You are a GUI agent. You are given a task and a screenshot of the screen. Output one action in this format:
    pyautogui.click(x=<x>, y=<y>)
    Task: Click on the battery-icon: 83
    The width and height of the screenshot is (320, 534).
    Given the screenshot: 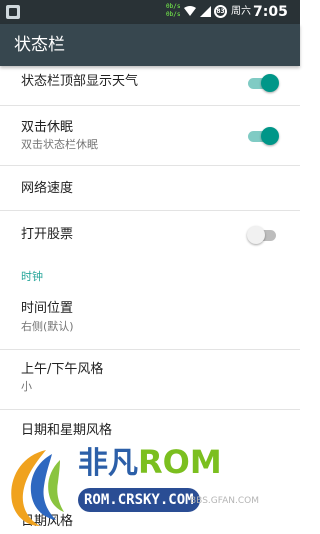 What is the action you would take?
    pyautogui.click(x=220, y=11)
    